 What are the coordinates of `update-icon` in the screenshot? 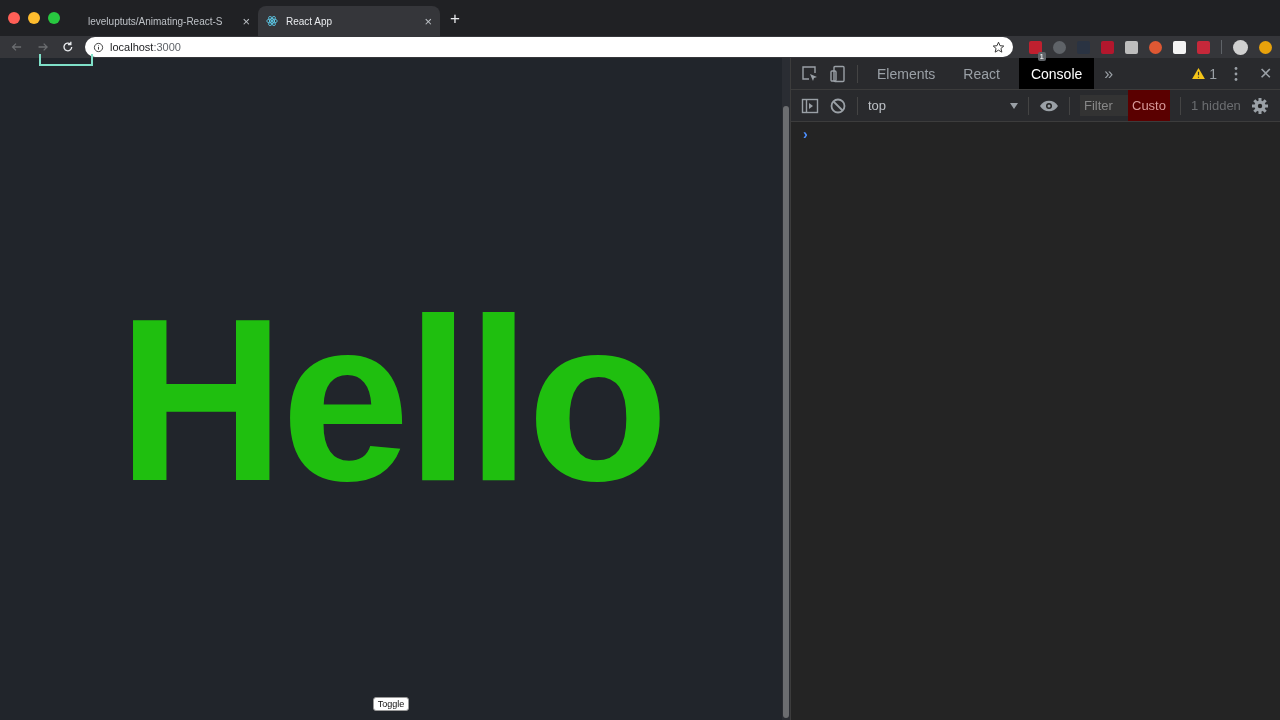 It's located at (1265, 47).